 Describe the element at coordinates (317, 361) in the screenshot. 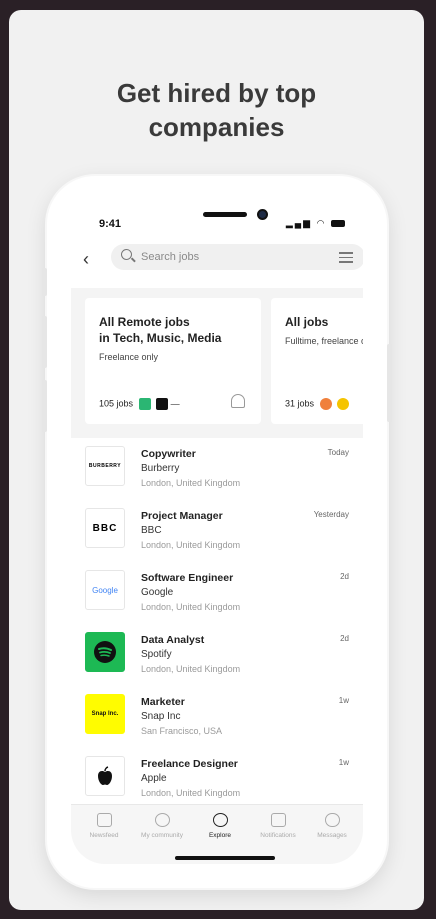

I see `featured-card-all: All jobs Fulltime, freelance or 31 jobs` at that location.